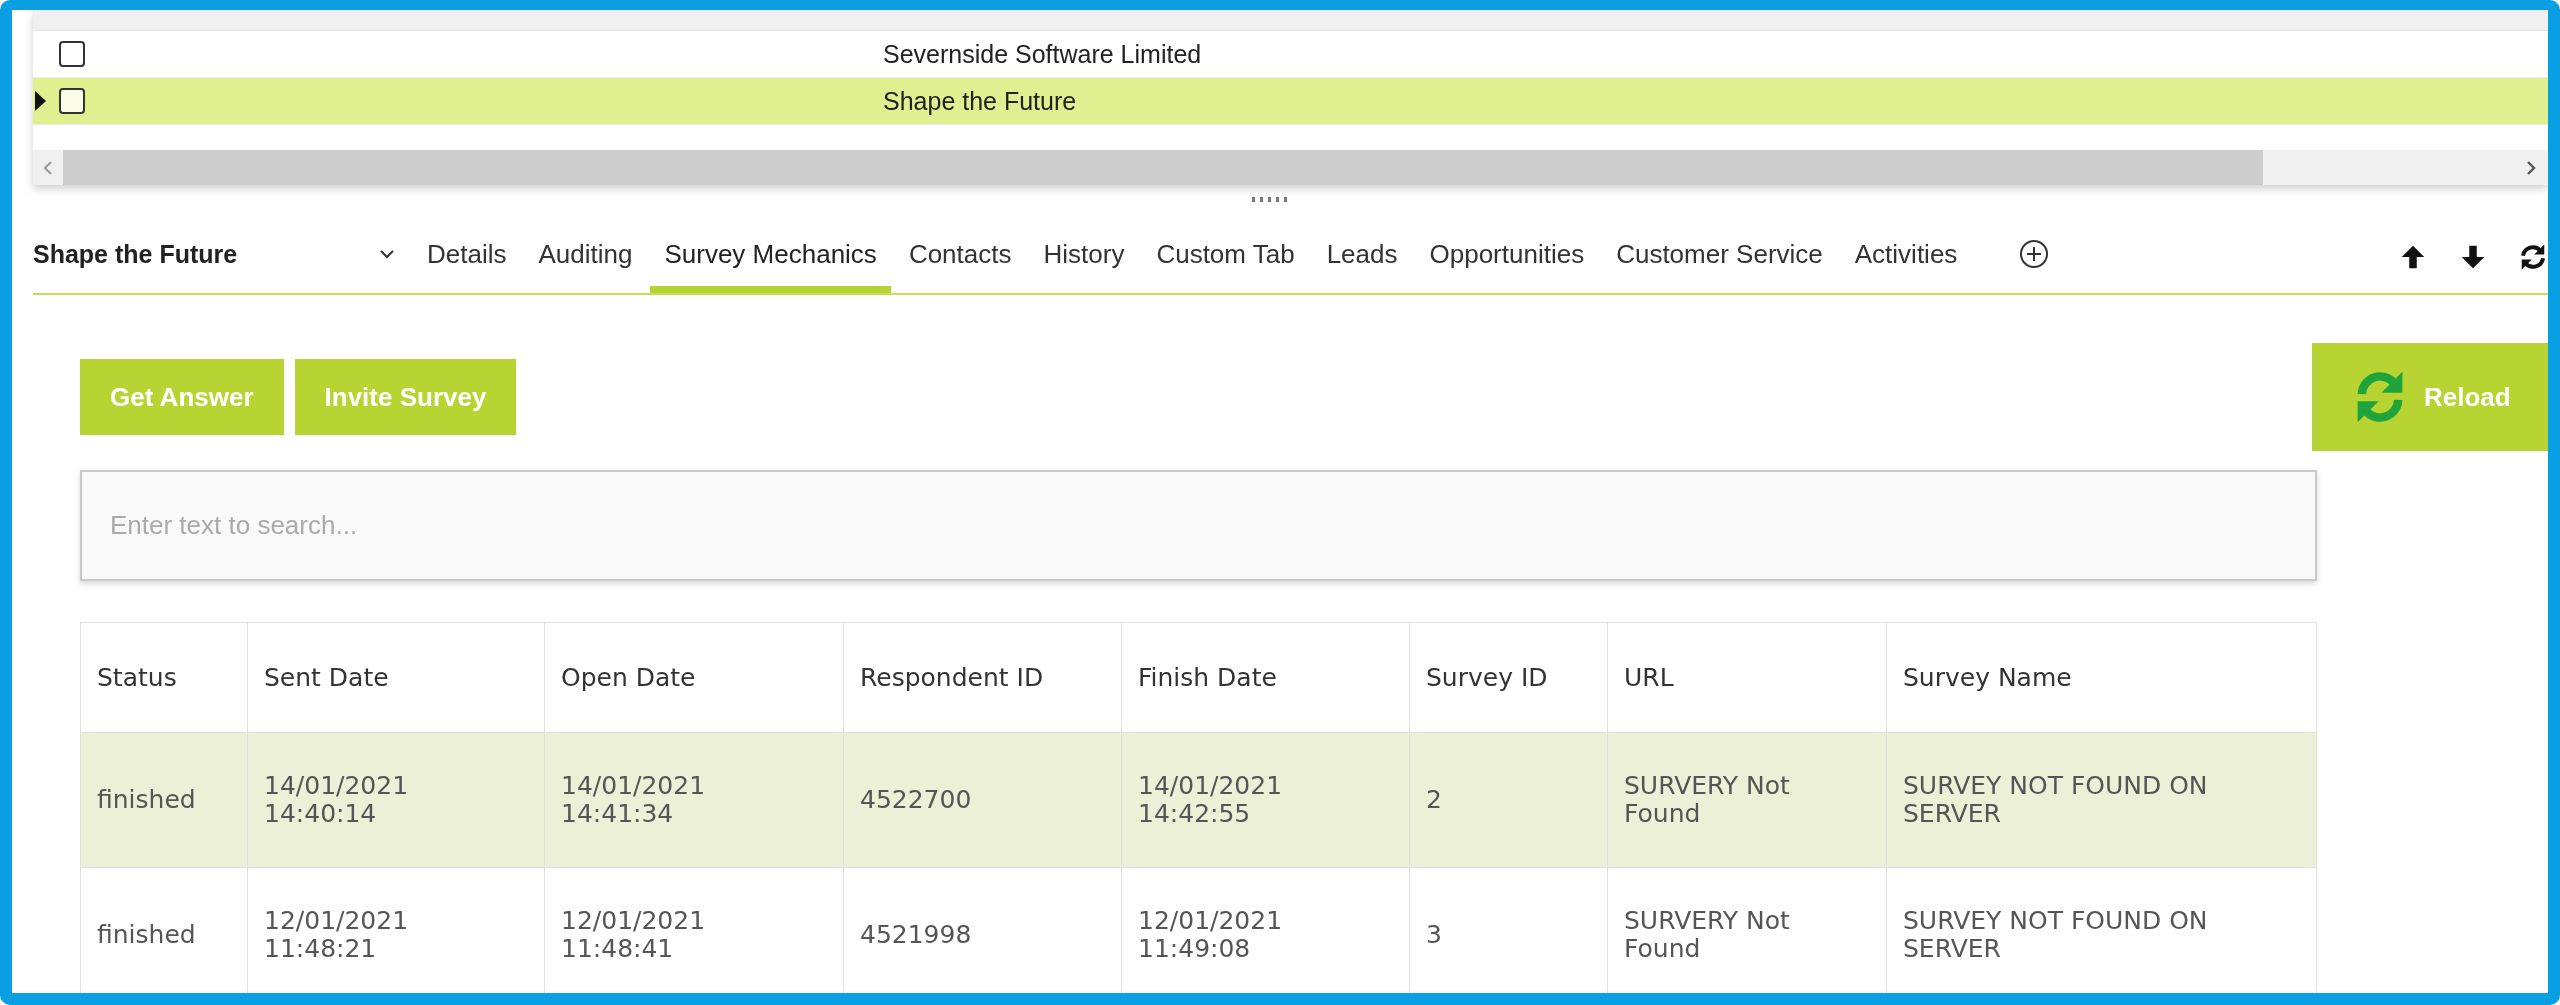 The height and width of the screenshot is (1005, 2560). I want to click on refresh-icon, so click(2533, 257).